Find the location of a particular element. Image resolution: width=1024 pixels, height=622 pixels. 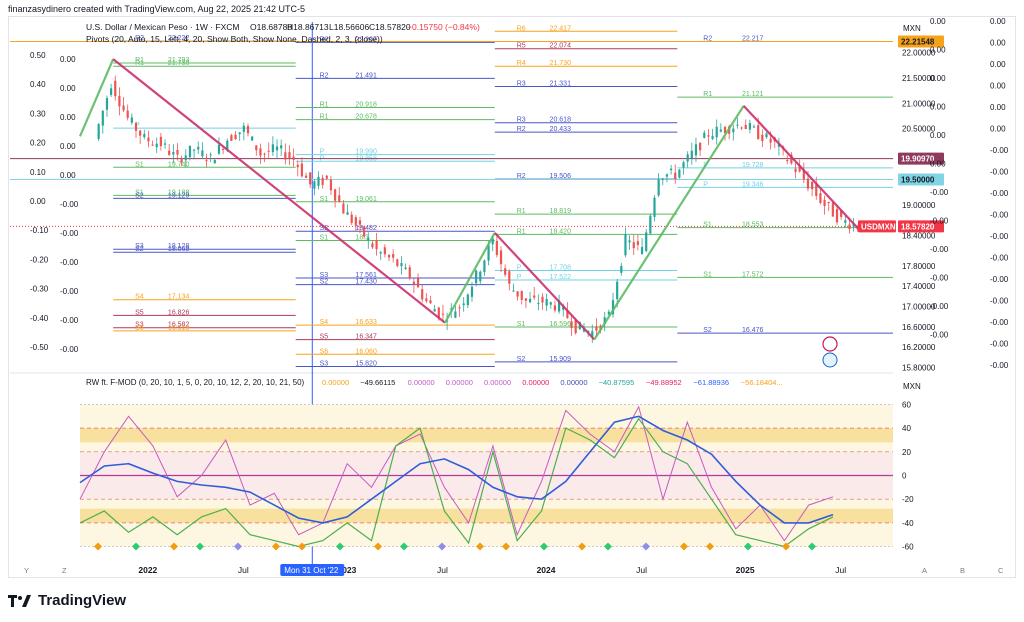

pivot-label: R1 is located at coordinates (139, 63).